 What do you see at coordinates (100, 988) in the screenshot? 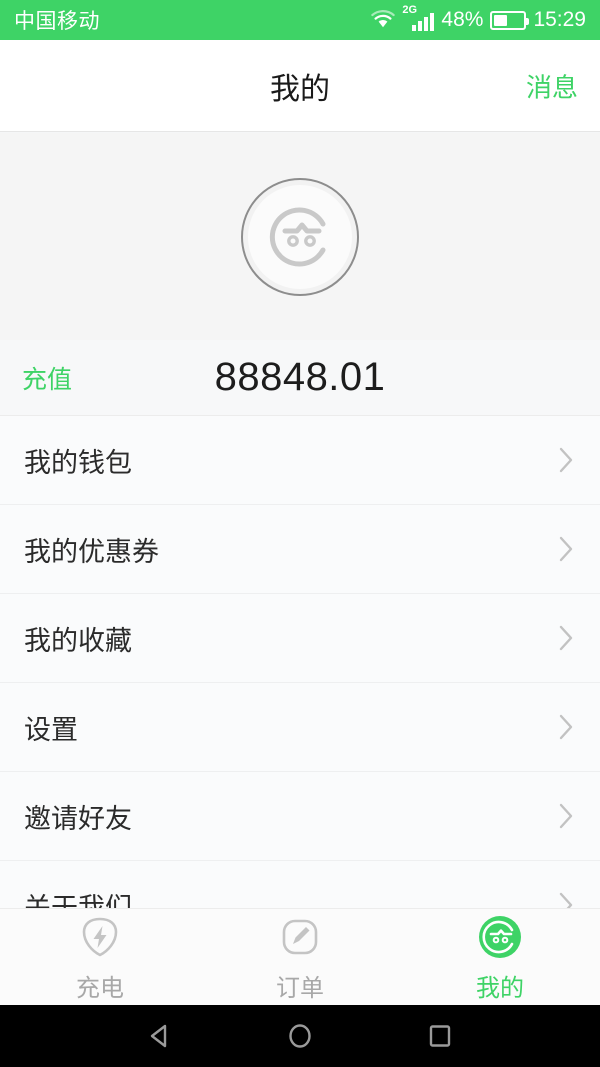
I see `tab-label: 充电` at bounding box center [100, 988].